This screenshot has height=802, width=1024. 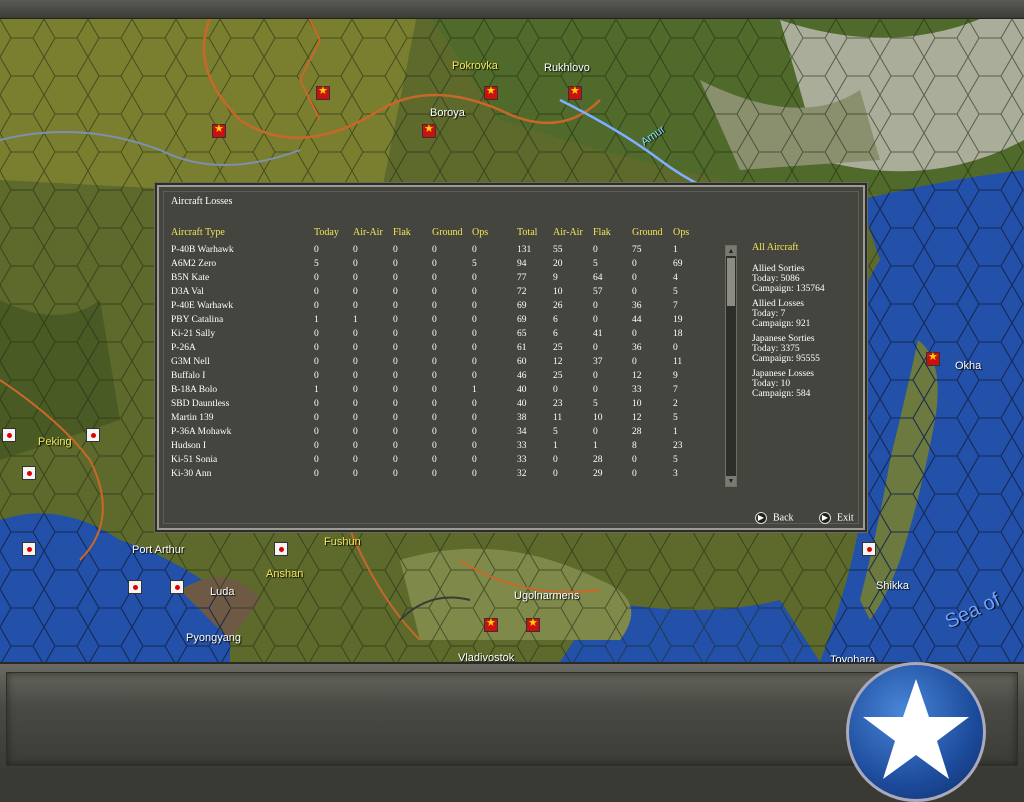 What do you see at coordinates (775, 247) in the screenshot?
I see `all-aircraft-heading: All Aircraft` at bounding box center [775, 247].